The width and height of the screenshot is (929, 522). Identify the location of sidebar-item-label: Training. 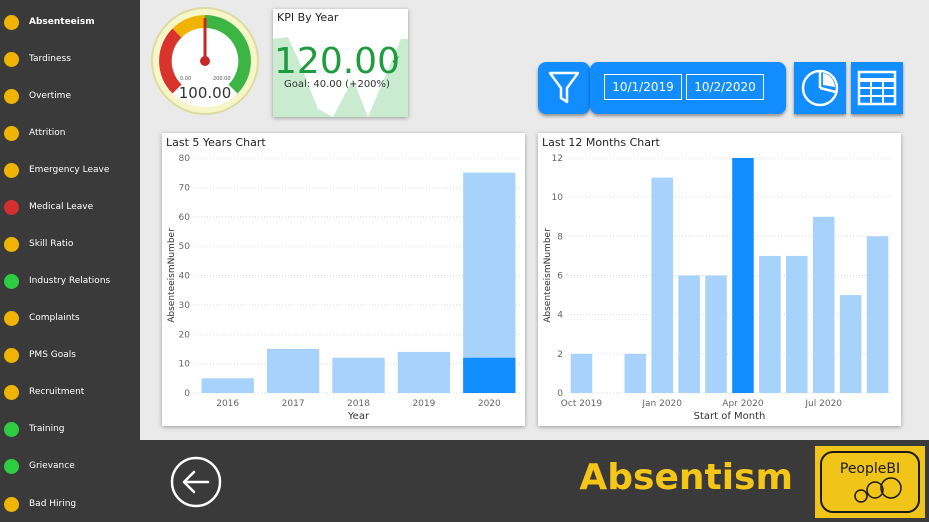
(47, 429).